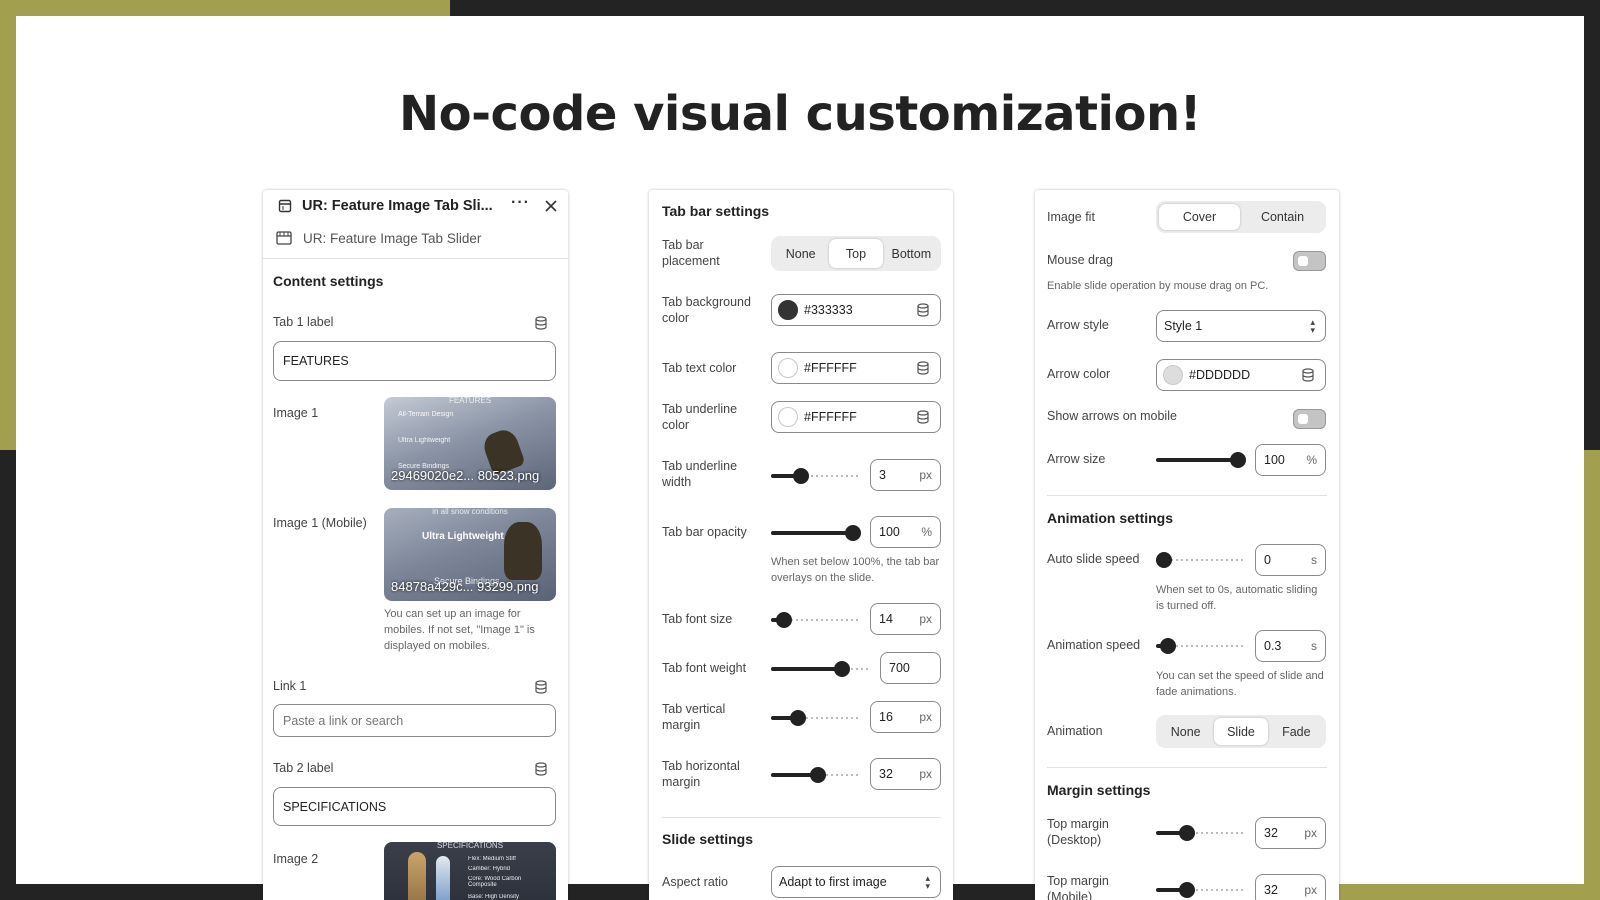 The image size is (1600, 900). I want to click on section-divider, so click(1187, 495).